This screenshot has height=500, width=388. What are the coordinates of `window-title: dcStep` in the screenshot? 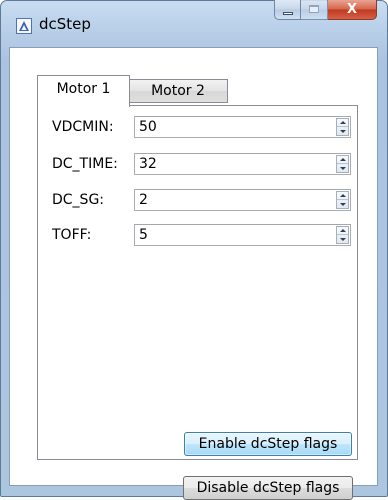 It's located at (65, 24).